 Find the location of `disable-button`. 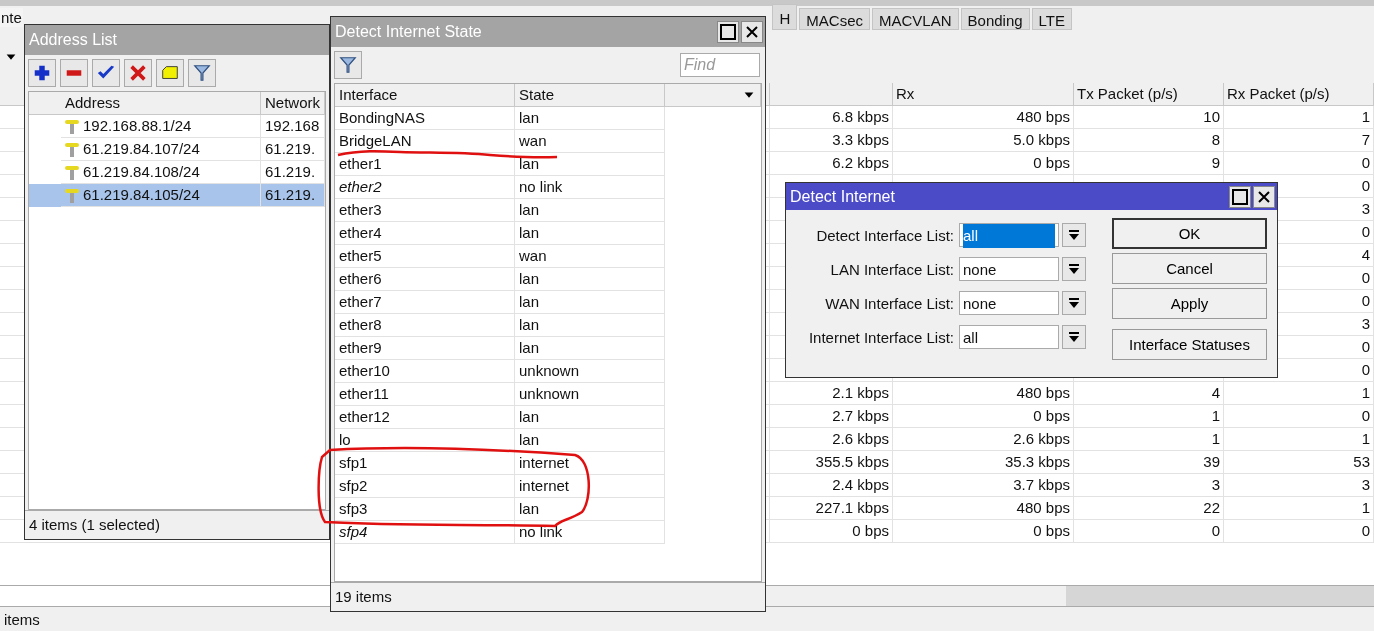

disable-button is located at coordinates (138, 73).